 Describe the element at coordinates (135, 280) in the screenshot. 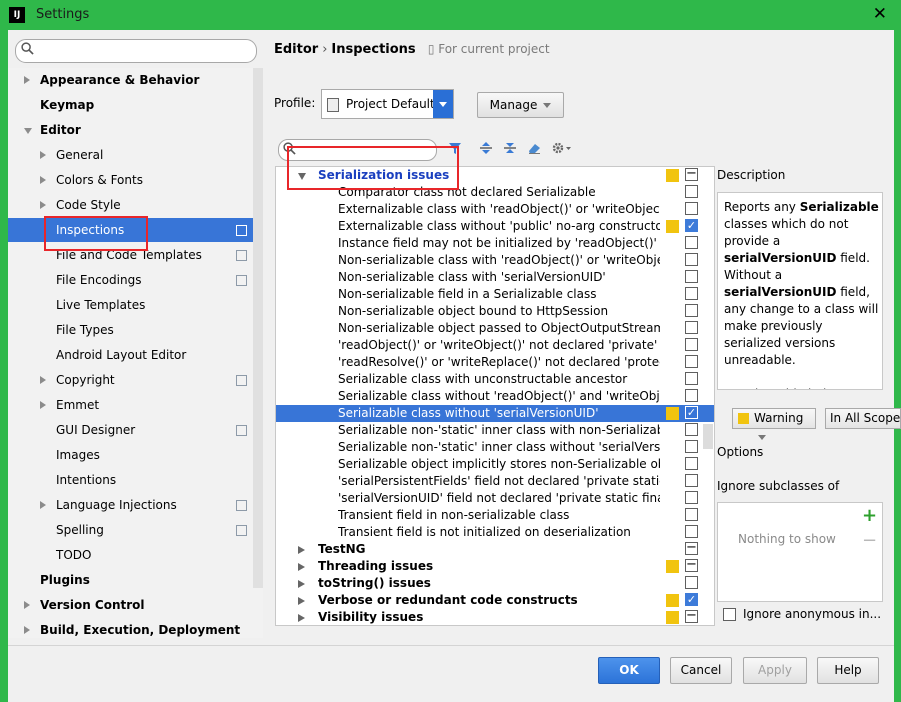

I see `sidebar-item-file-encodings: File Encodings` at that location.